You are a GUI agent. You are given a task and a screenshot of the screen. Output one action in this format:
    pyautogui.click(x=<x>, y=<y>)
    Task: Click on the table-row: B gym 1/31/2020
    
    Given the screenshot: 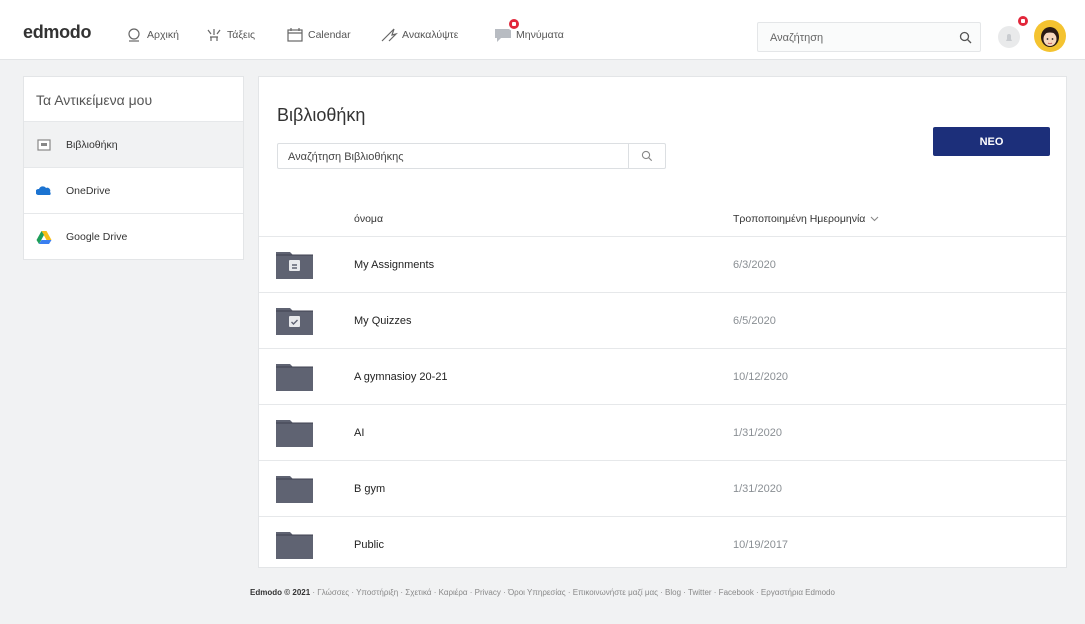 What is the action you would take?
    pyautogui.click(x=662, y=488)
    